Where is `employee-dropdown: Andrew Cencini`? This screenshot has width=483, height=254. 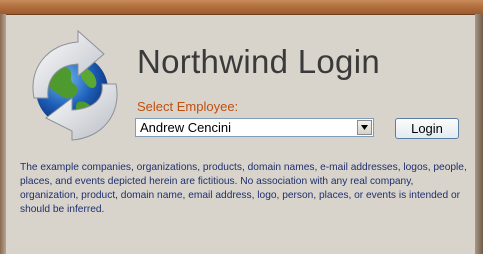
employee-dropdown: Andrew Cencini is located at coordinates (254, 127).